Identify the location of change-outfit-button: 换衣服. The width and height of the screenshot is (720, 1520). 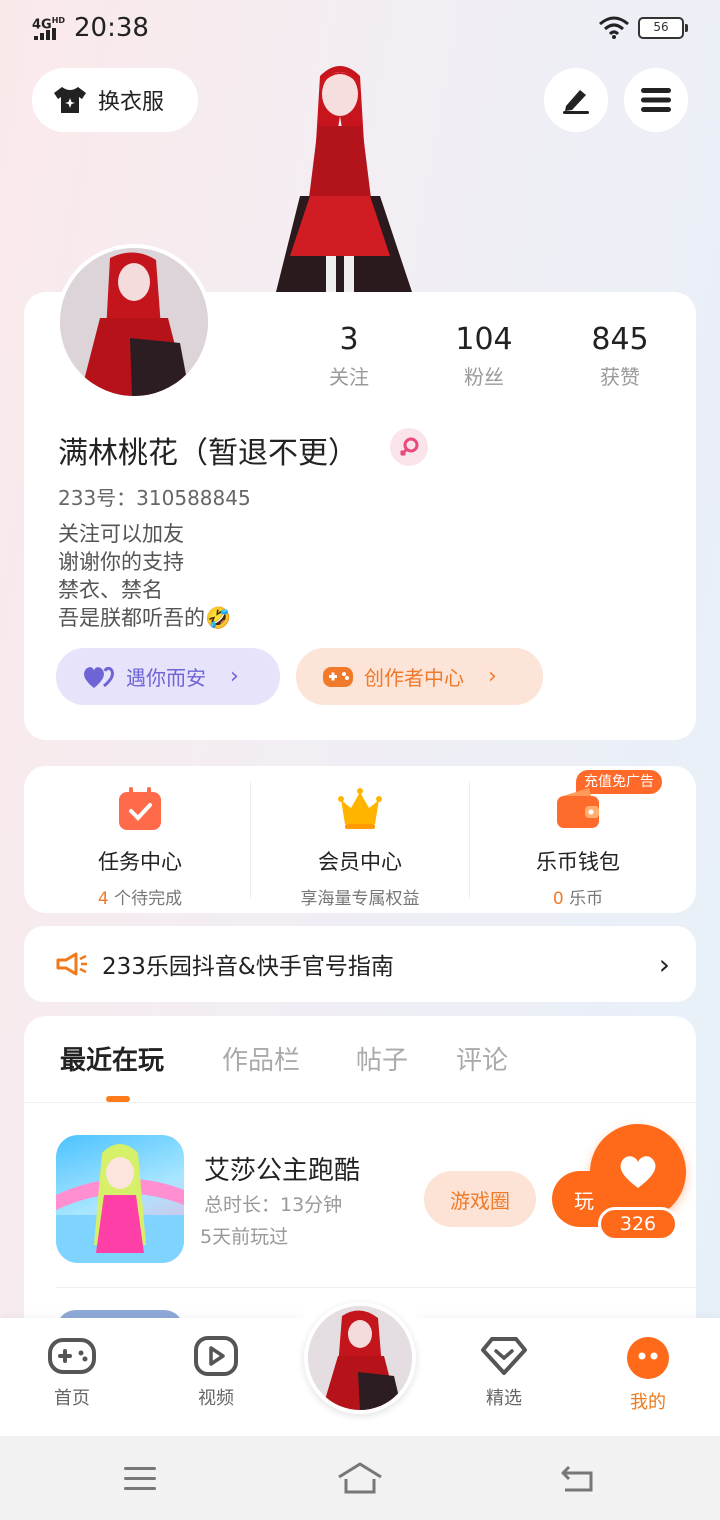
(115, 100).